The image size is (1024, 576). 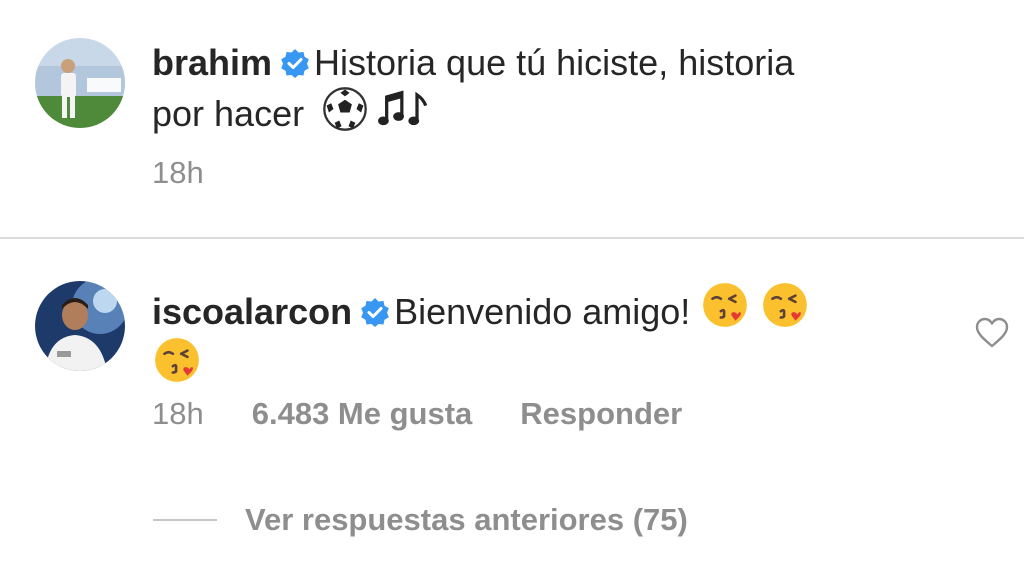 What do you see at coordinates (212, 62) in the screenshot?
I see `username-brahim: brahim` at bounding box center [212, 62].